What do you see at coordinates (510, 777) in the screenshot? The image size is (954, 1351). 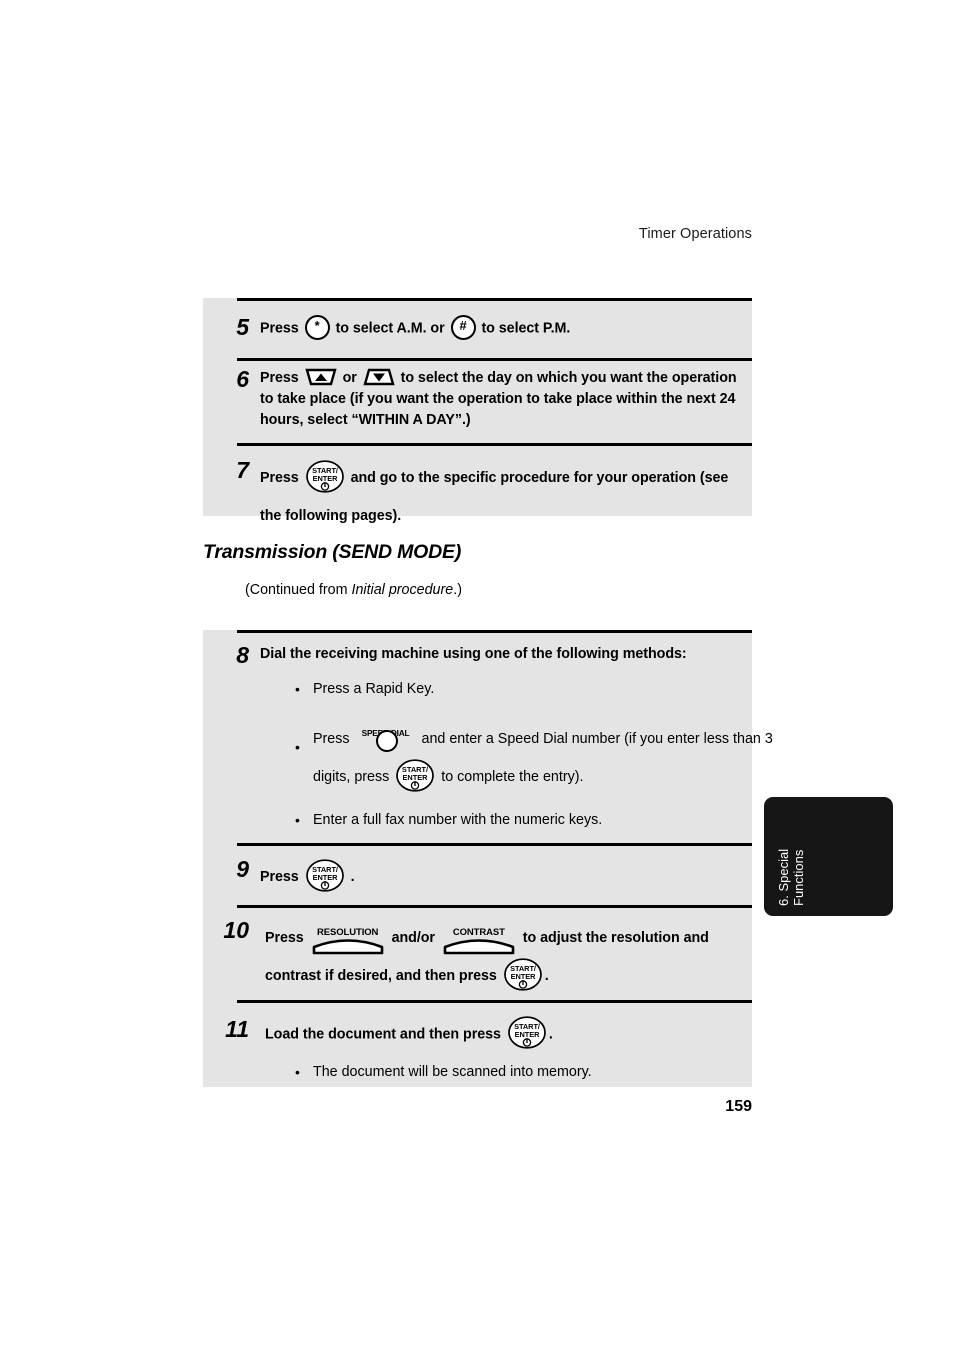 I see `step-8-bullet-2-c: to complete the entry).` at bounding box center [510, 777].